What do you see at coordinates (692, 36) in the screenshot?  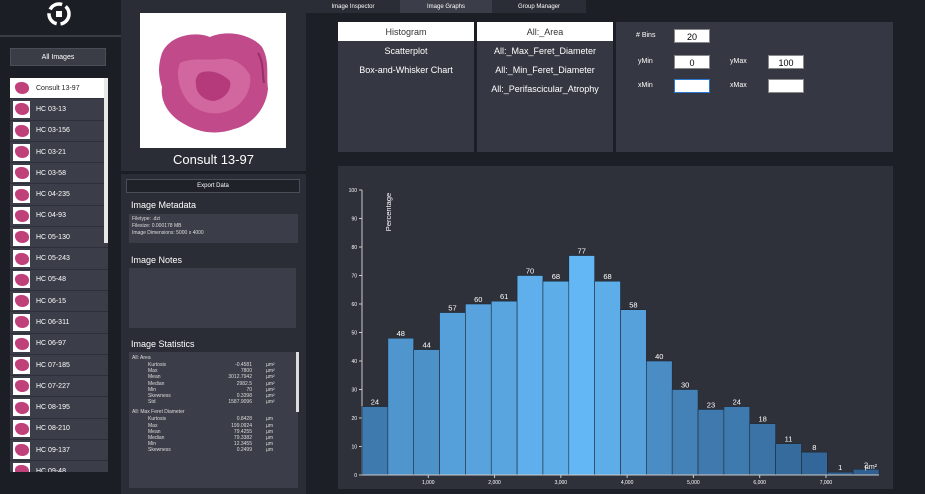 I see `bins-input: 20` at bounding box center [692, 36].